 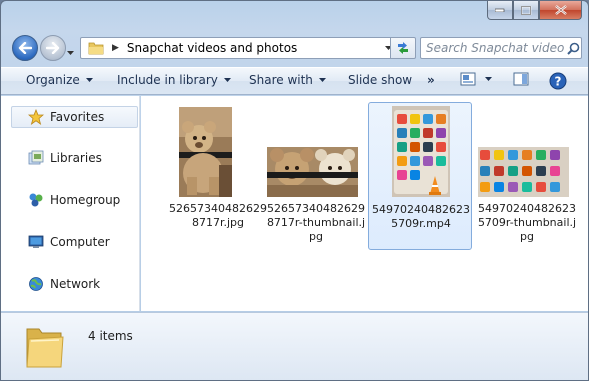 I want to click on file-name: 526573404826298717r.jpg, so click(x=218, y=215).